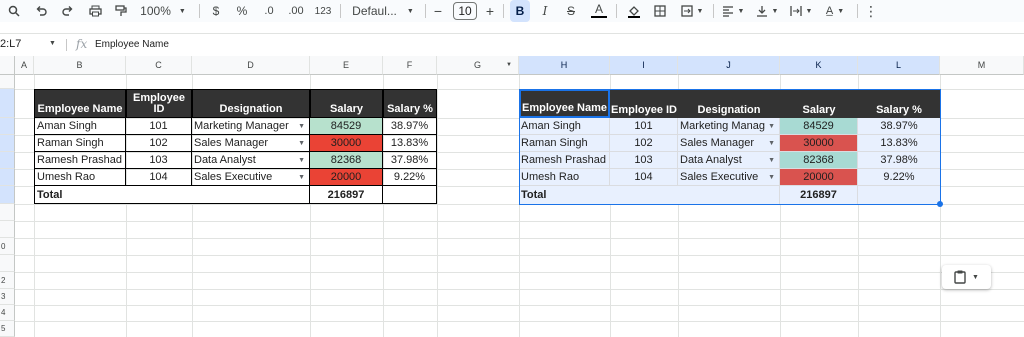 The image size is (1024, 337). What do you see at coordinates (346, 65) in the screenshot?
I see `column-header-e: E` at bounding box center [346, 65].